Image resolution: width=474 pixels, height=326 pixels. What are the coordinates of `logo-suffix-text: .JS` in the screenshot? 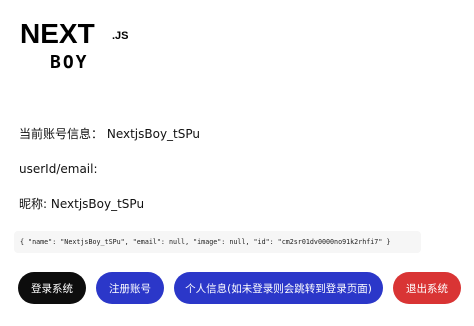 It's located at (120, 36).